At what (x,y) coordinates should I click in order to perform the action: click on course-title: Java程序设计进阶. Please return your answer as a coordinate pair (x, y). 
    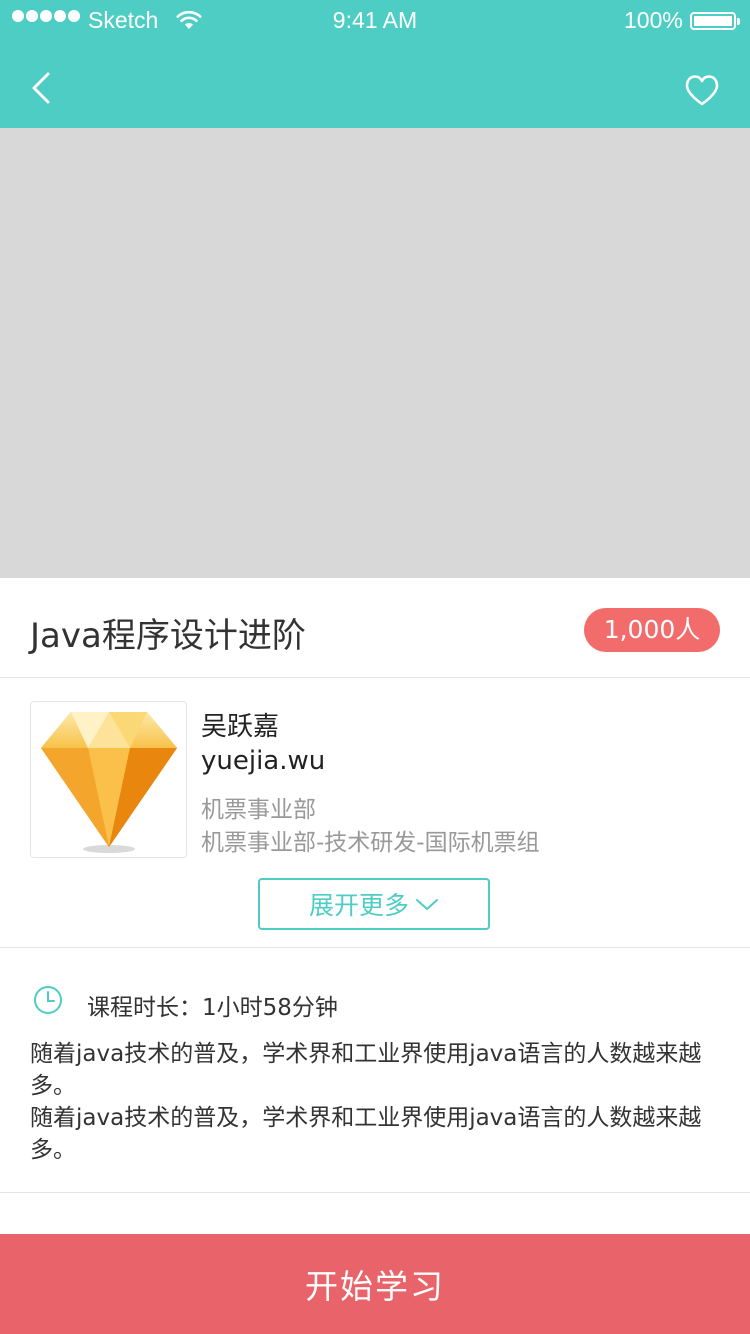
    Looking at the image, I should click on (168, 636).